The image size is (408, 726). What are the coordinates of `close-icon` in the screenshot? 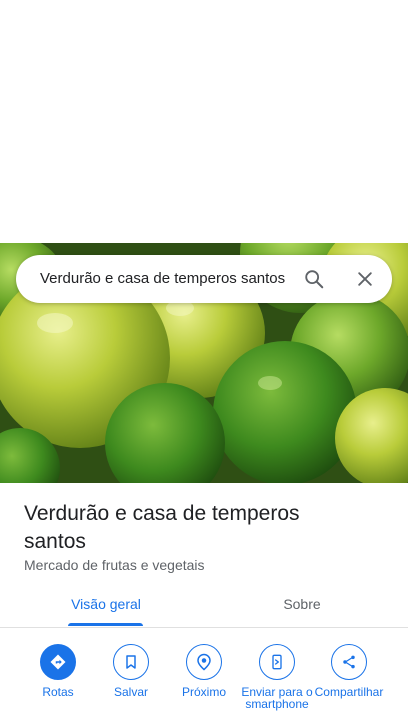 It's located at (365, 279).